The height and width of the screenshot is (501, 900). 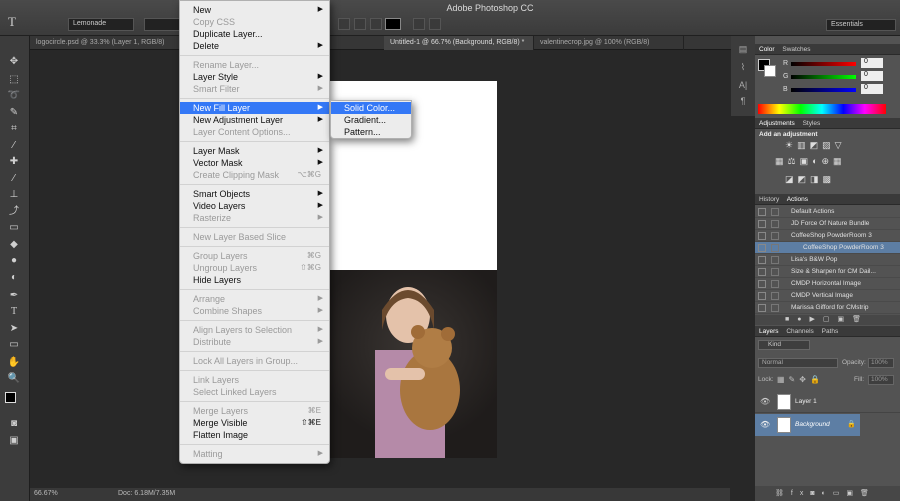 What do you see at coordinates (14, 424) in the screenshot?
I see `quick-mask-icon: ◙` at bounding box center [14, 424].